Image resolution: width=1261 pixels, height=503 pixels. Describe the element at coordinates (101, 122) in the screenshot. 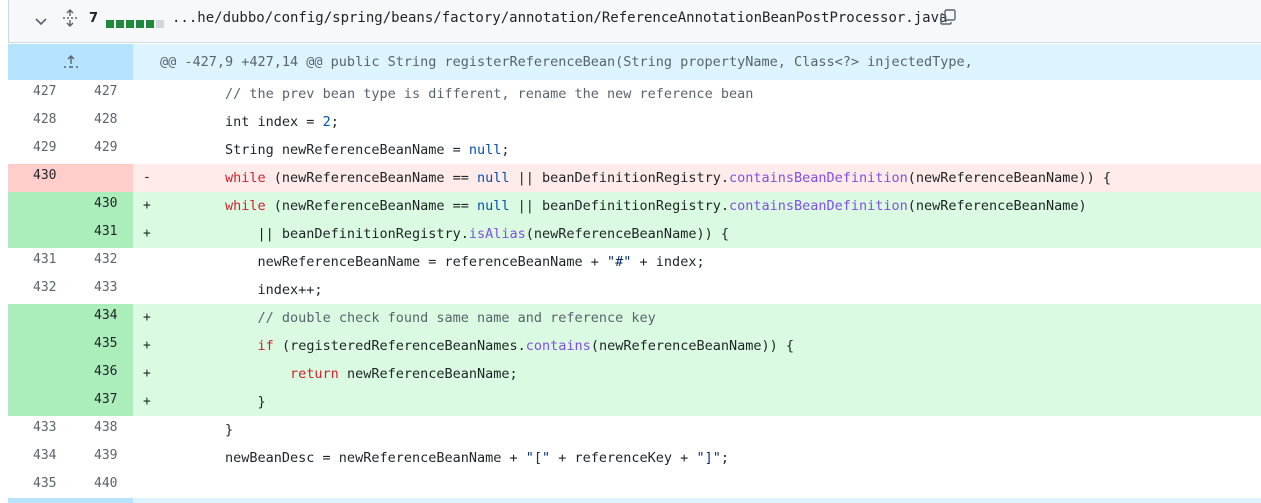

I see `new-line-number: 428` at that location.